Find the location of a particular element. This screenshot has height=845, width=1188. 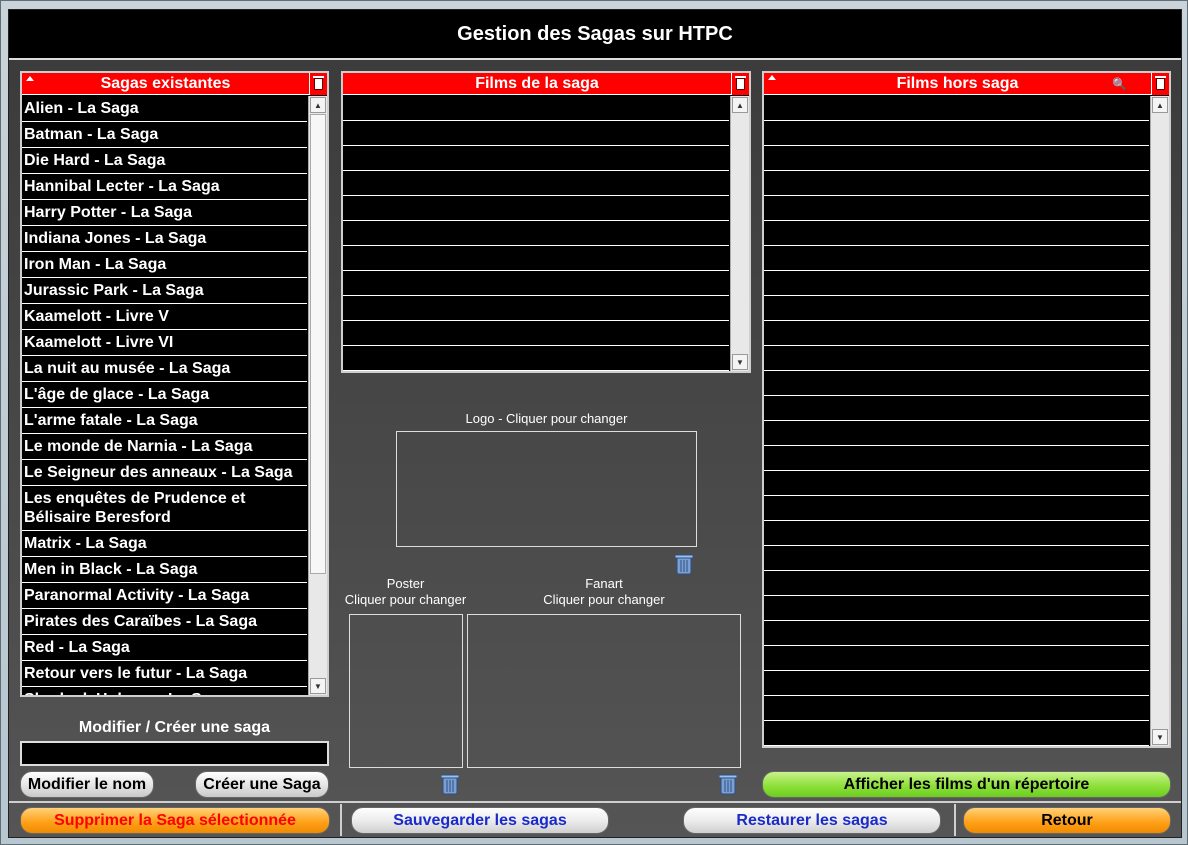

list-item: Jurassic Park - La Saga is located at coordinates (164, 291).